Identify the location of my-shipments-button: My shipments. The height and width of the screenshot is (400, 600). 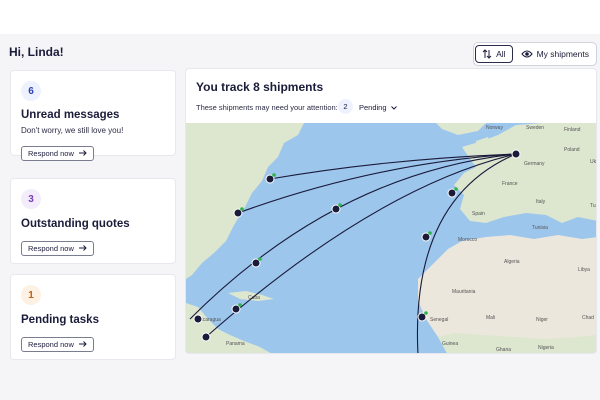
(555, 54).